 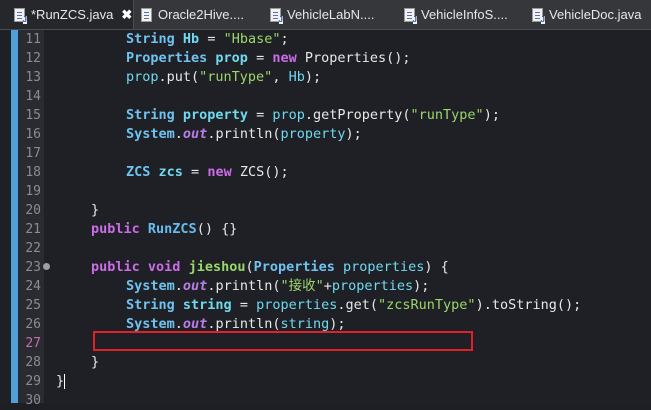 I want to click on line-number: 23, so click(x=33, y=267).